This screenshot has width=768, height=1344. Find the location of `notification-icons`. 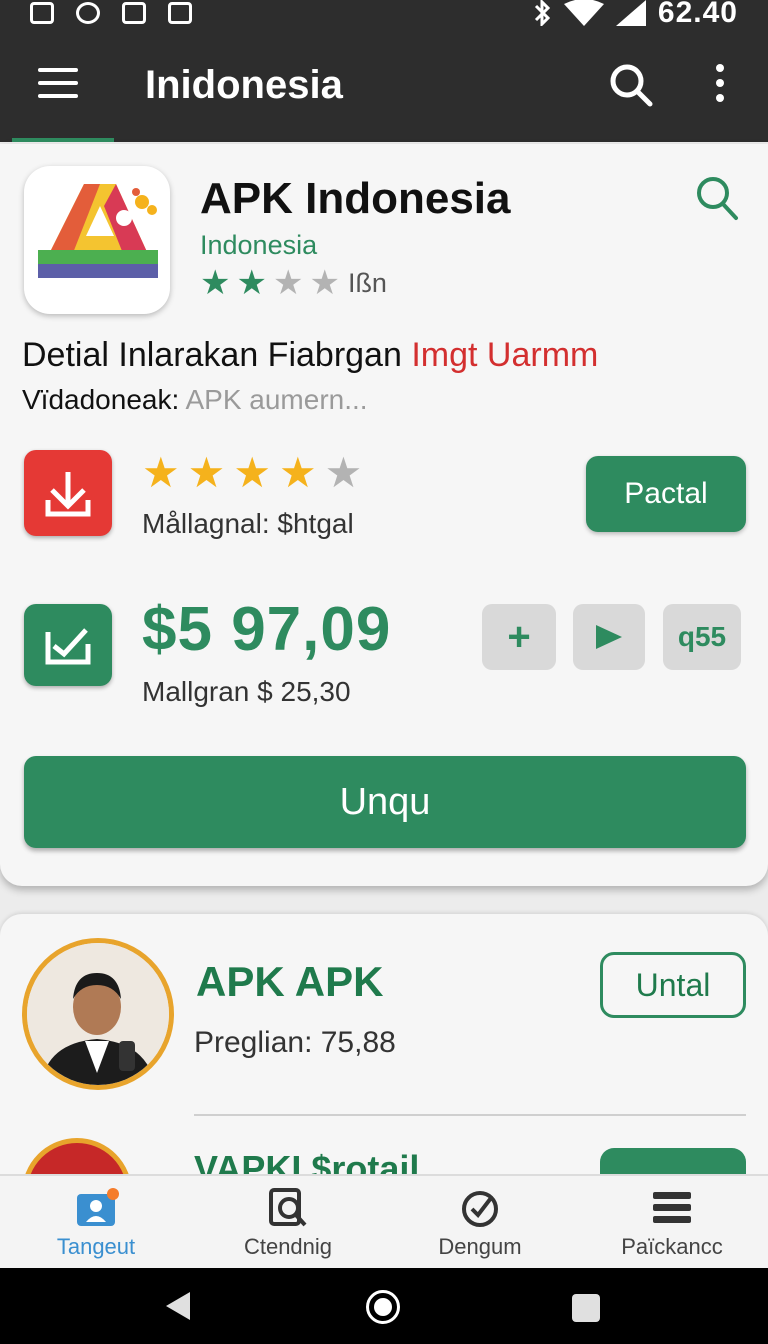

notification-icons is located at coordinates (111, 13).